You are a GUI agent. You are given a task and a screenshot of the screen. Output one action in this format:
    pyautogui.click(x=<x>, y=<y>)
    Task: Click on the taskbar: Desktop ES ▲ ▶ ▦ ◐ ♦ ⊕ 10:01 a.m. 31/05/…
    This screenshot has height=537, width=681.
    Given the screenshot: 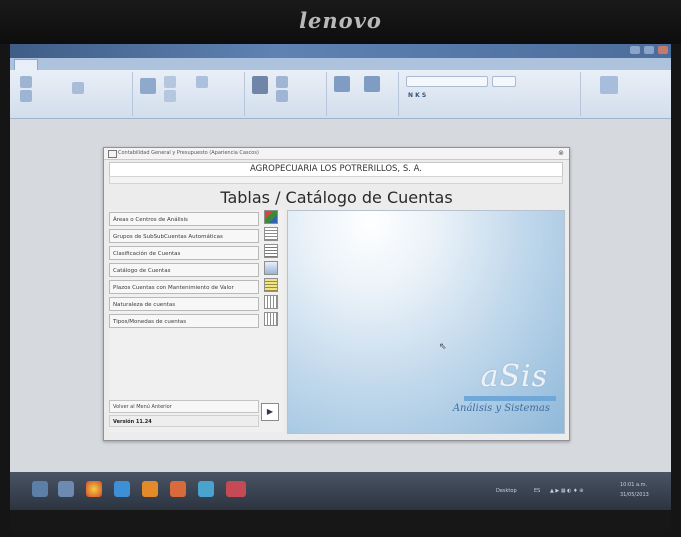 What is the action you would take?
    pyautogui.click(x=340, y=491)
    